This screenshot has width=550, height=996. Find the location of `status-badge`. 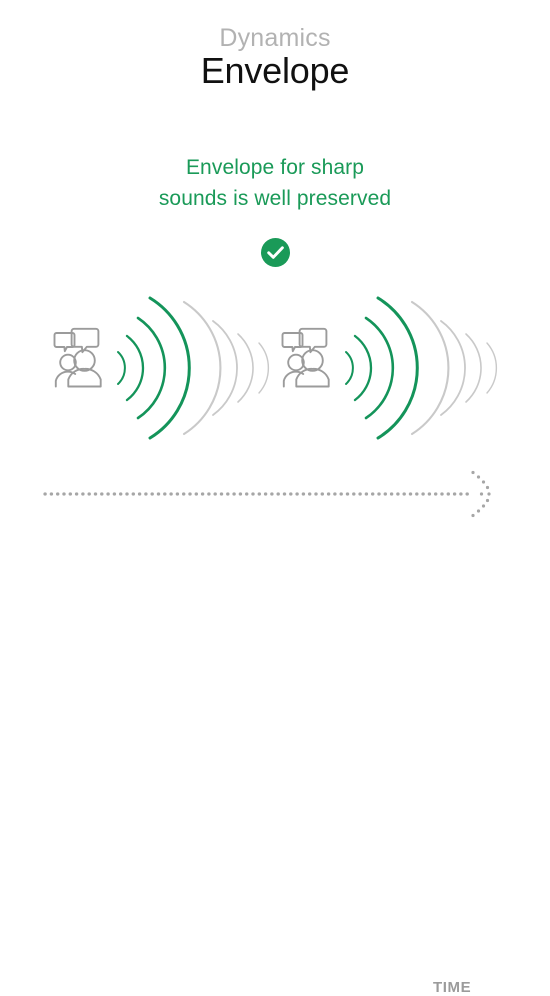

status-badge is located at coordinates (275, 252).